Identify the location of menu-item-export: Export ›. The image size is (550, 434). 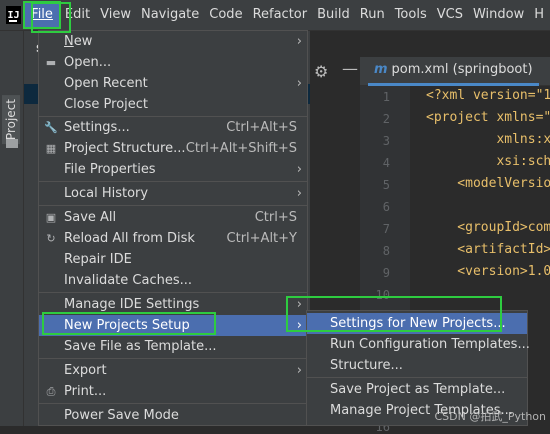
(173, 370).